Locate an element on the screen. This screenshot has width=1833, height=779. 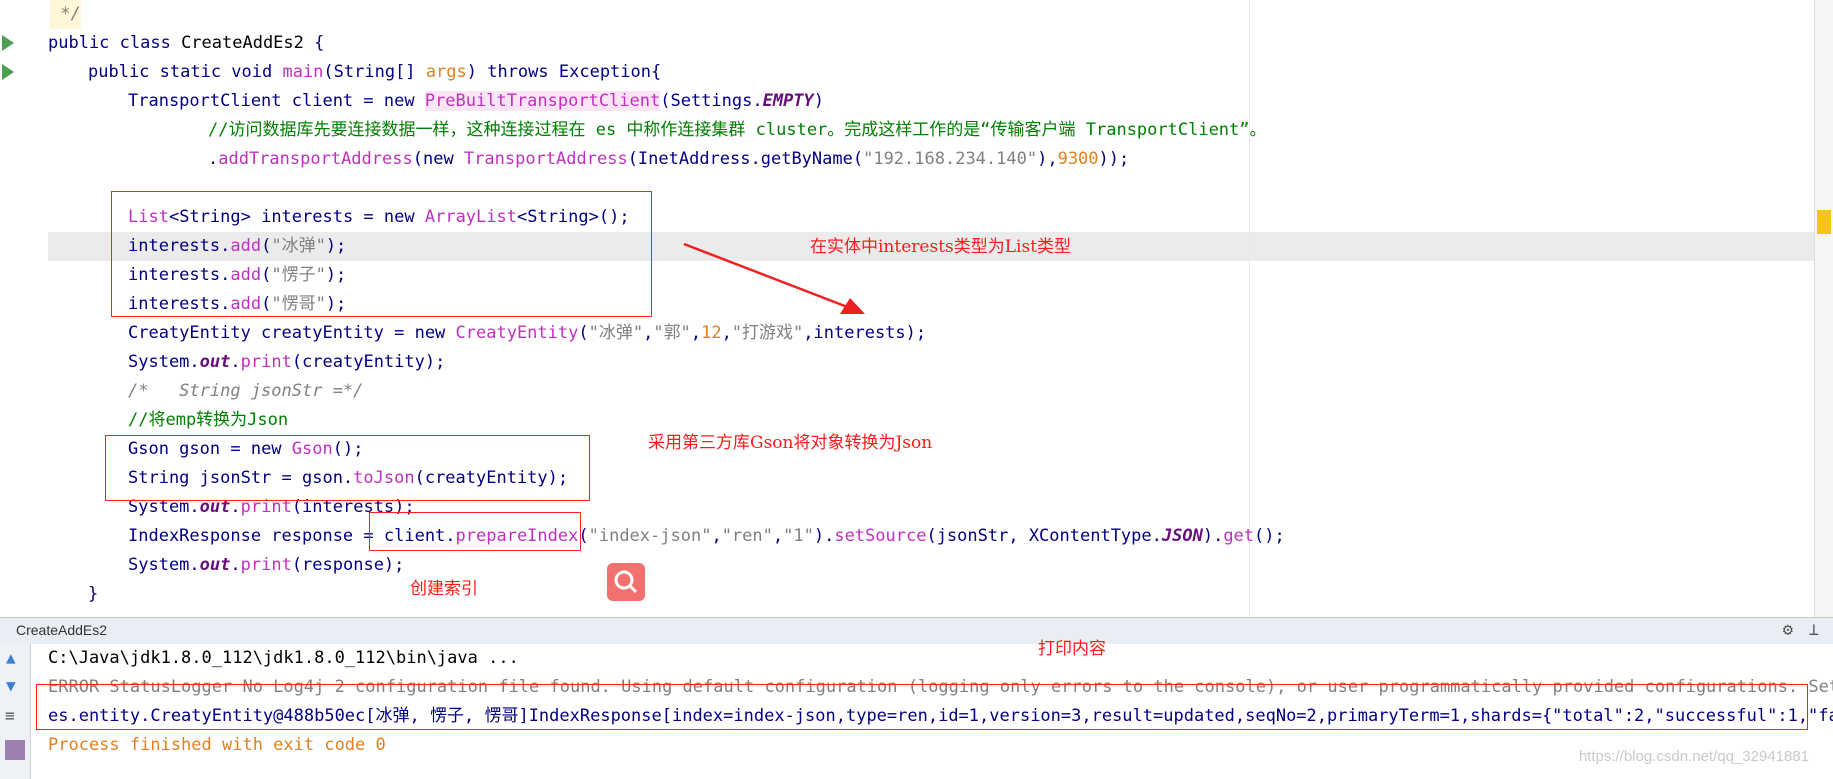
console-toolbar: ▲ ▼ ≡ is located at coordinates (15, 711).